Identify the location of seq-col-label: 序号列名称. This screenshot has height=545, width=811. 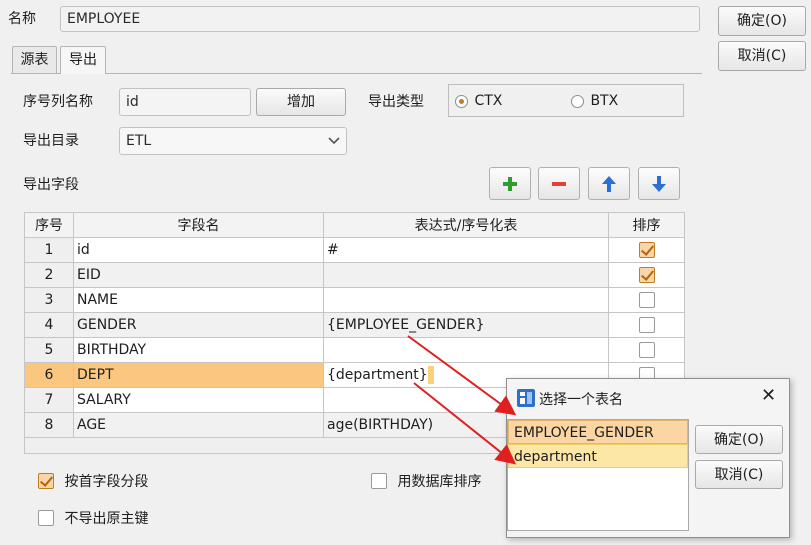
(58, 102).